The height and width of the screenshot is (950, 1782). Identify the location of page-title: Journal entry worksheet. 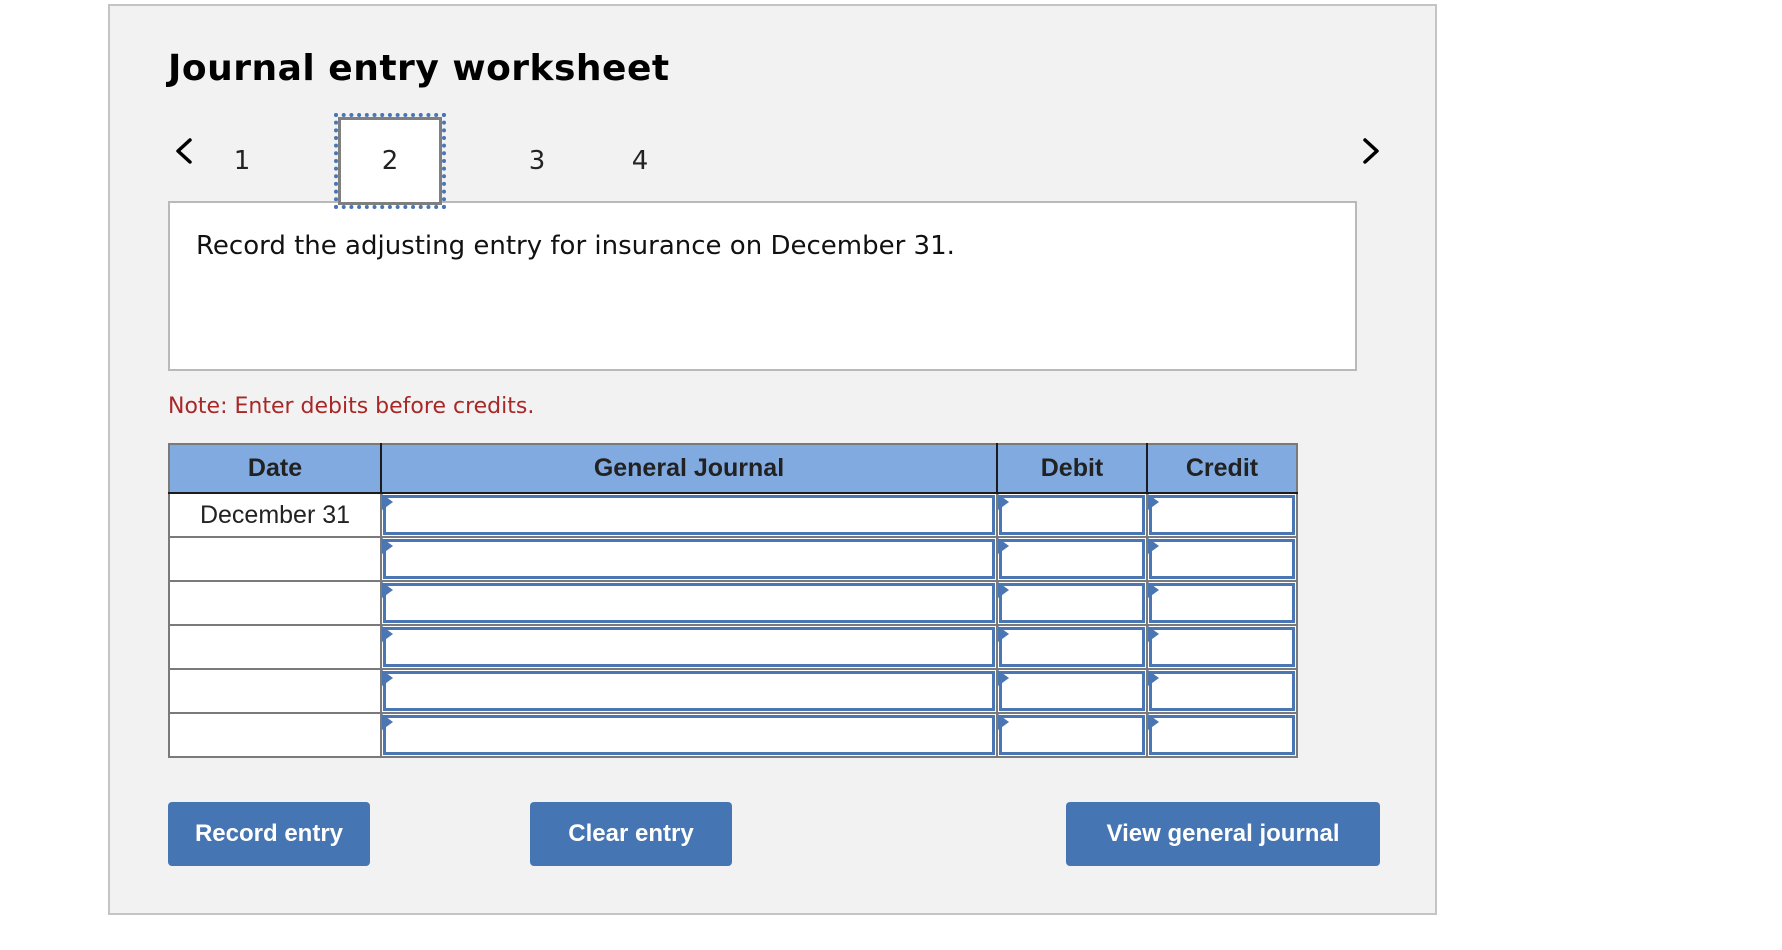
(419, 68).